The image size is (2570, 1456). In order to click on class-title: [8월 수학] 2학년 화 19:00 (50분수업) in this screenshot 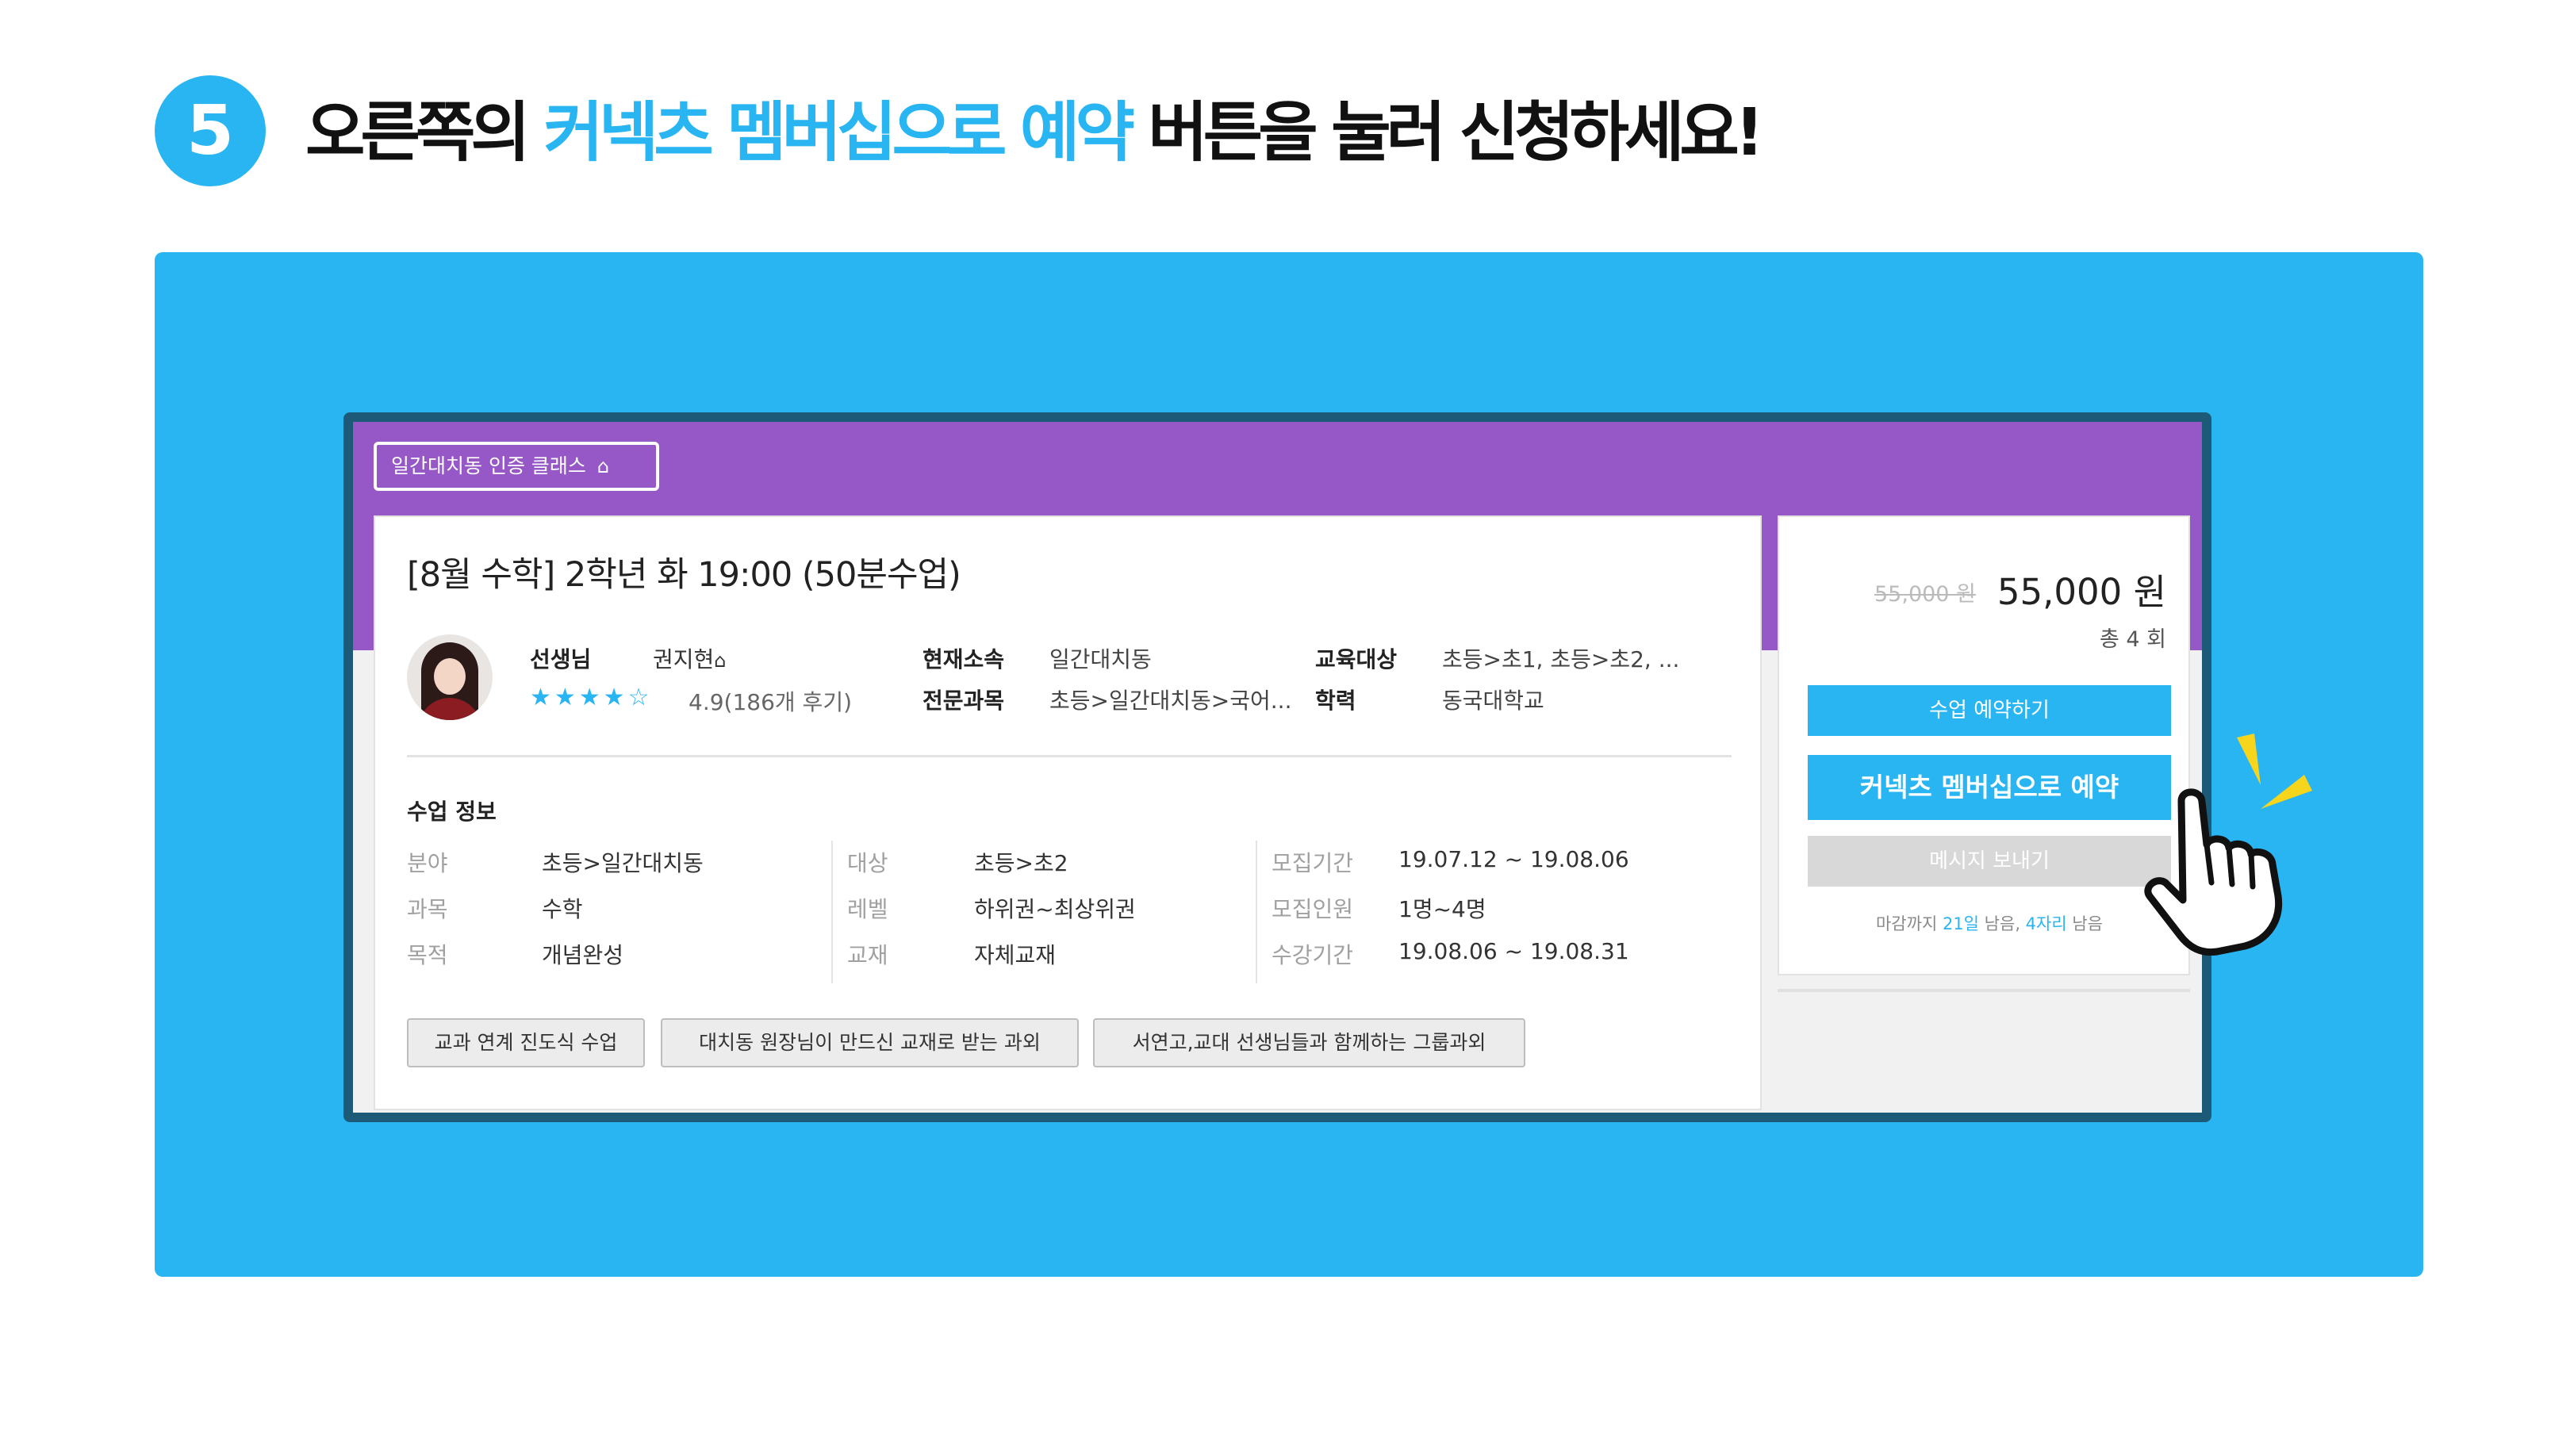, I will do `click(684, 575)`.